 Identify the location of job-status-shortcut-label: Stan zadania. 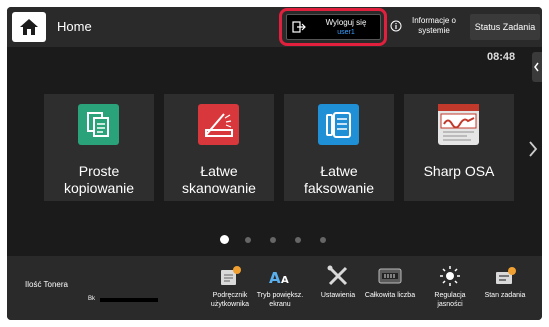
(505, 295).